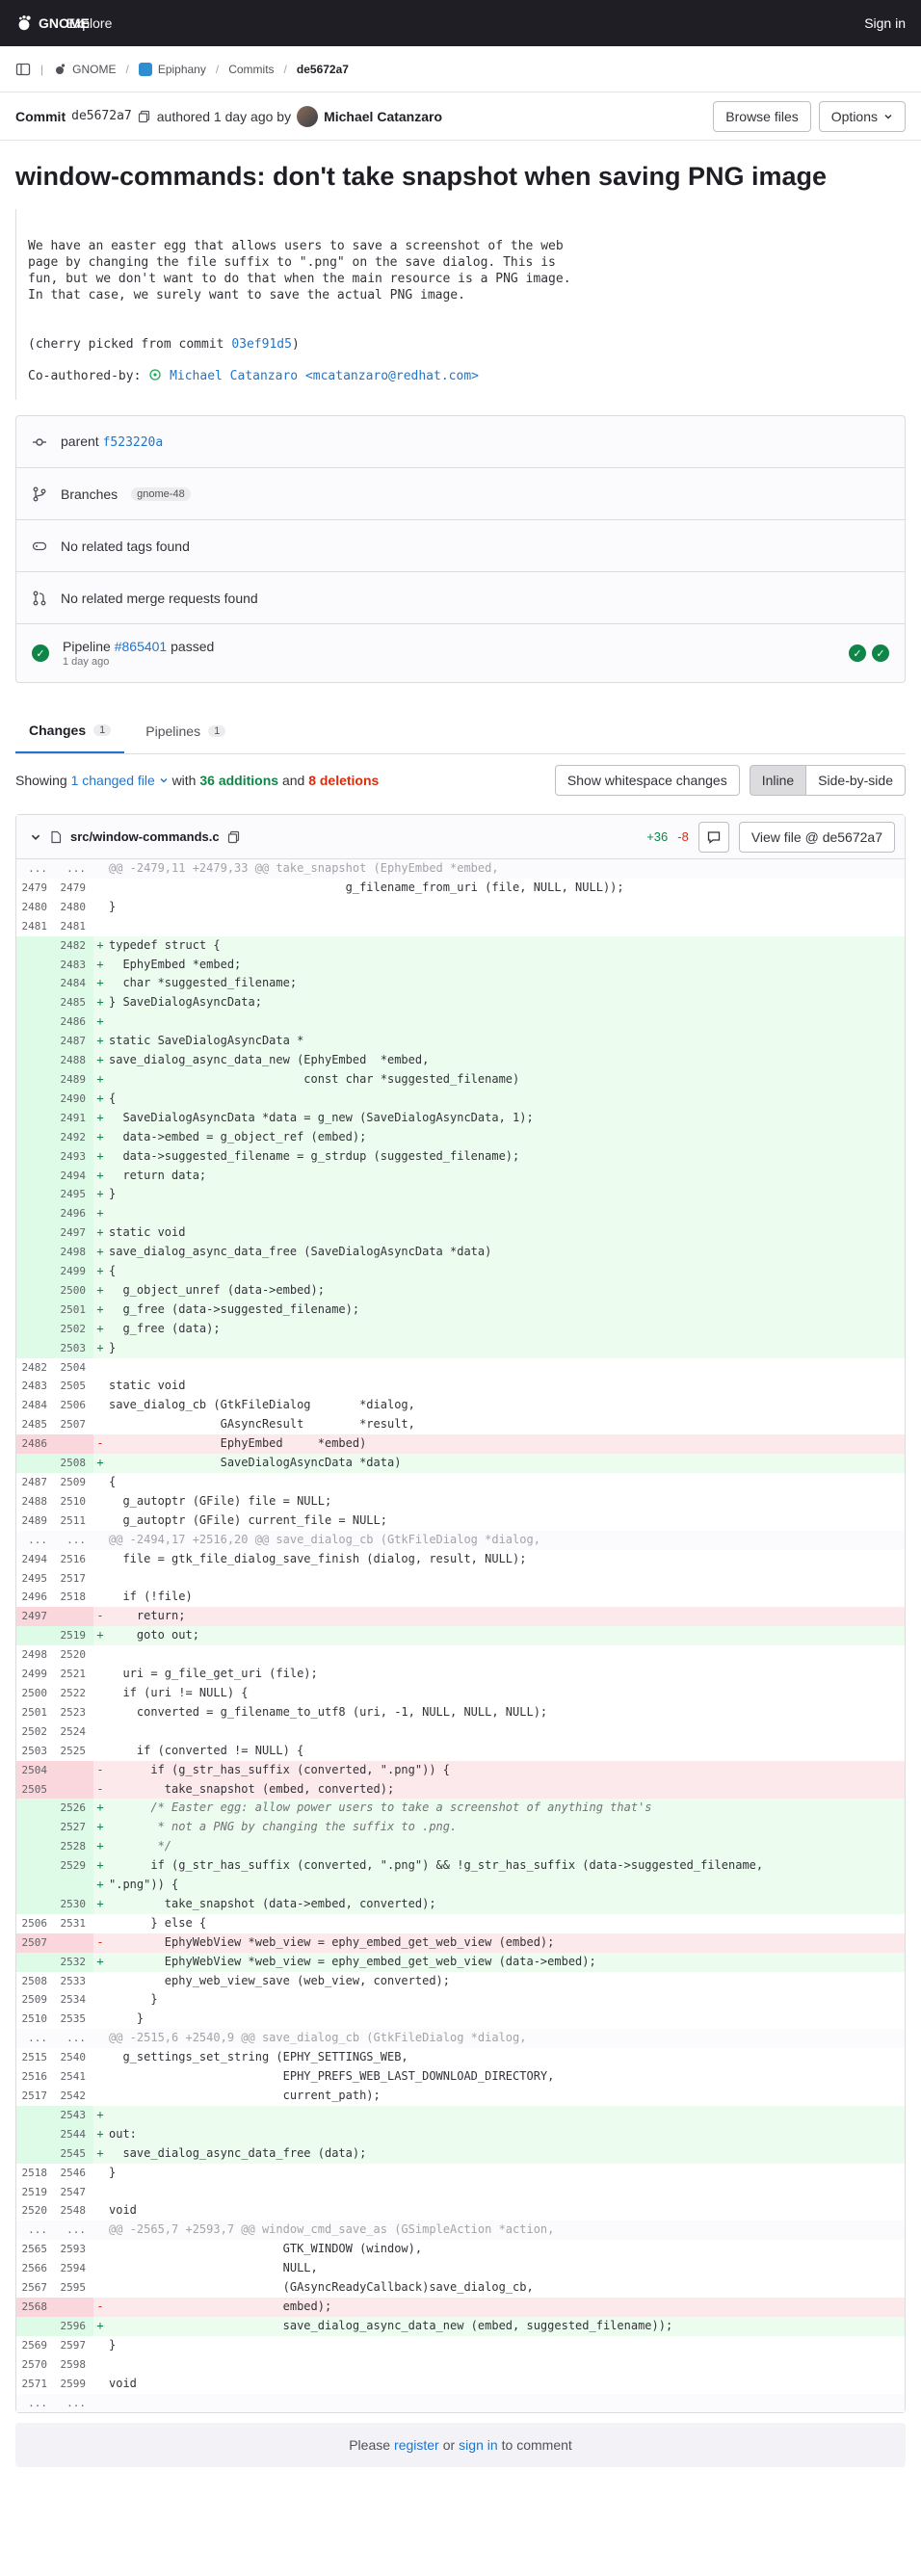 The image size is (921, 2576). What do you see at coordinates (74, 1310) in the screenshot?
I see `new-line-number: 2501` at bounding box center [74, 1310].